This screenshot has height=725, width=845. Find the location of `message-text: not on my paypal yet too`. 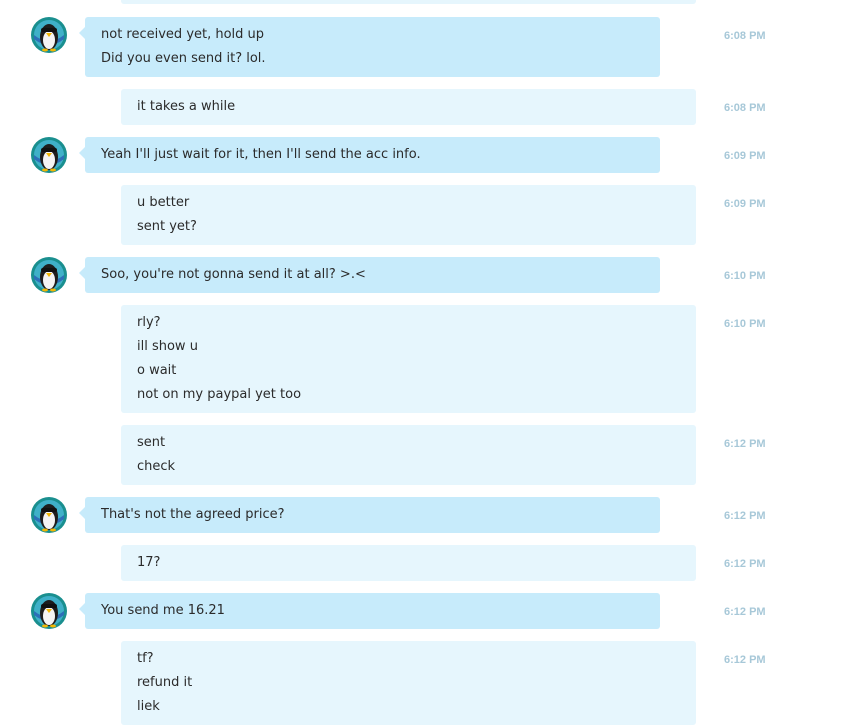

message-text: not on my paypal yet too is located at coordinates (219, 394).